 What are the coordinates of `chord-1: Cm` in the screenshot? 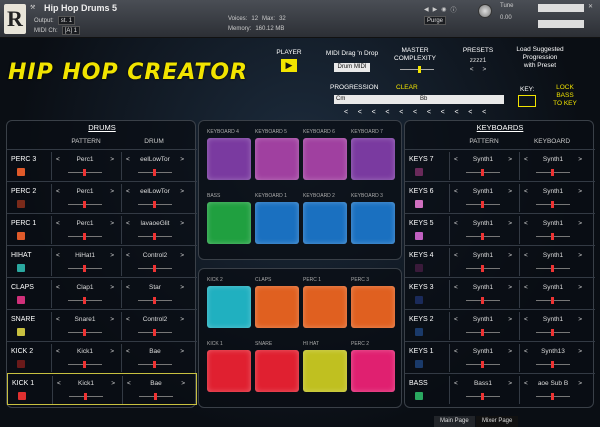 It's located at (340, 99).